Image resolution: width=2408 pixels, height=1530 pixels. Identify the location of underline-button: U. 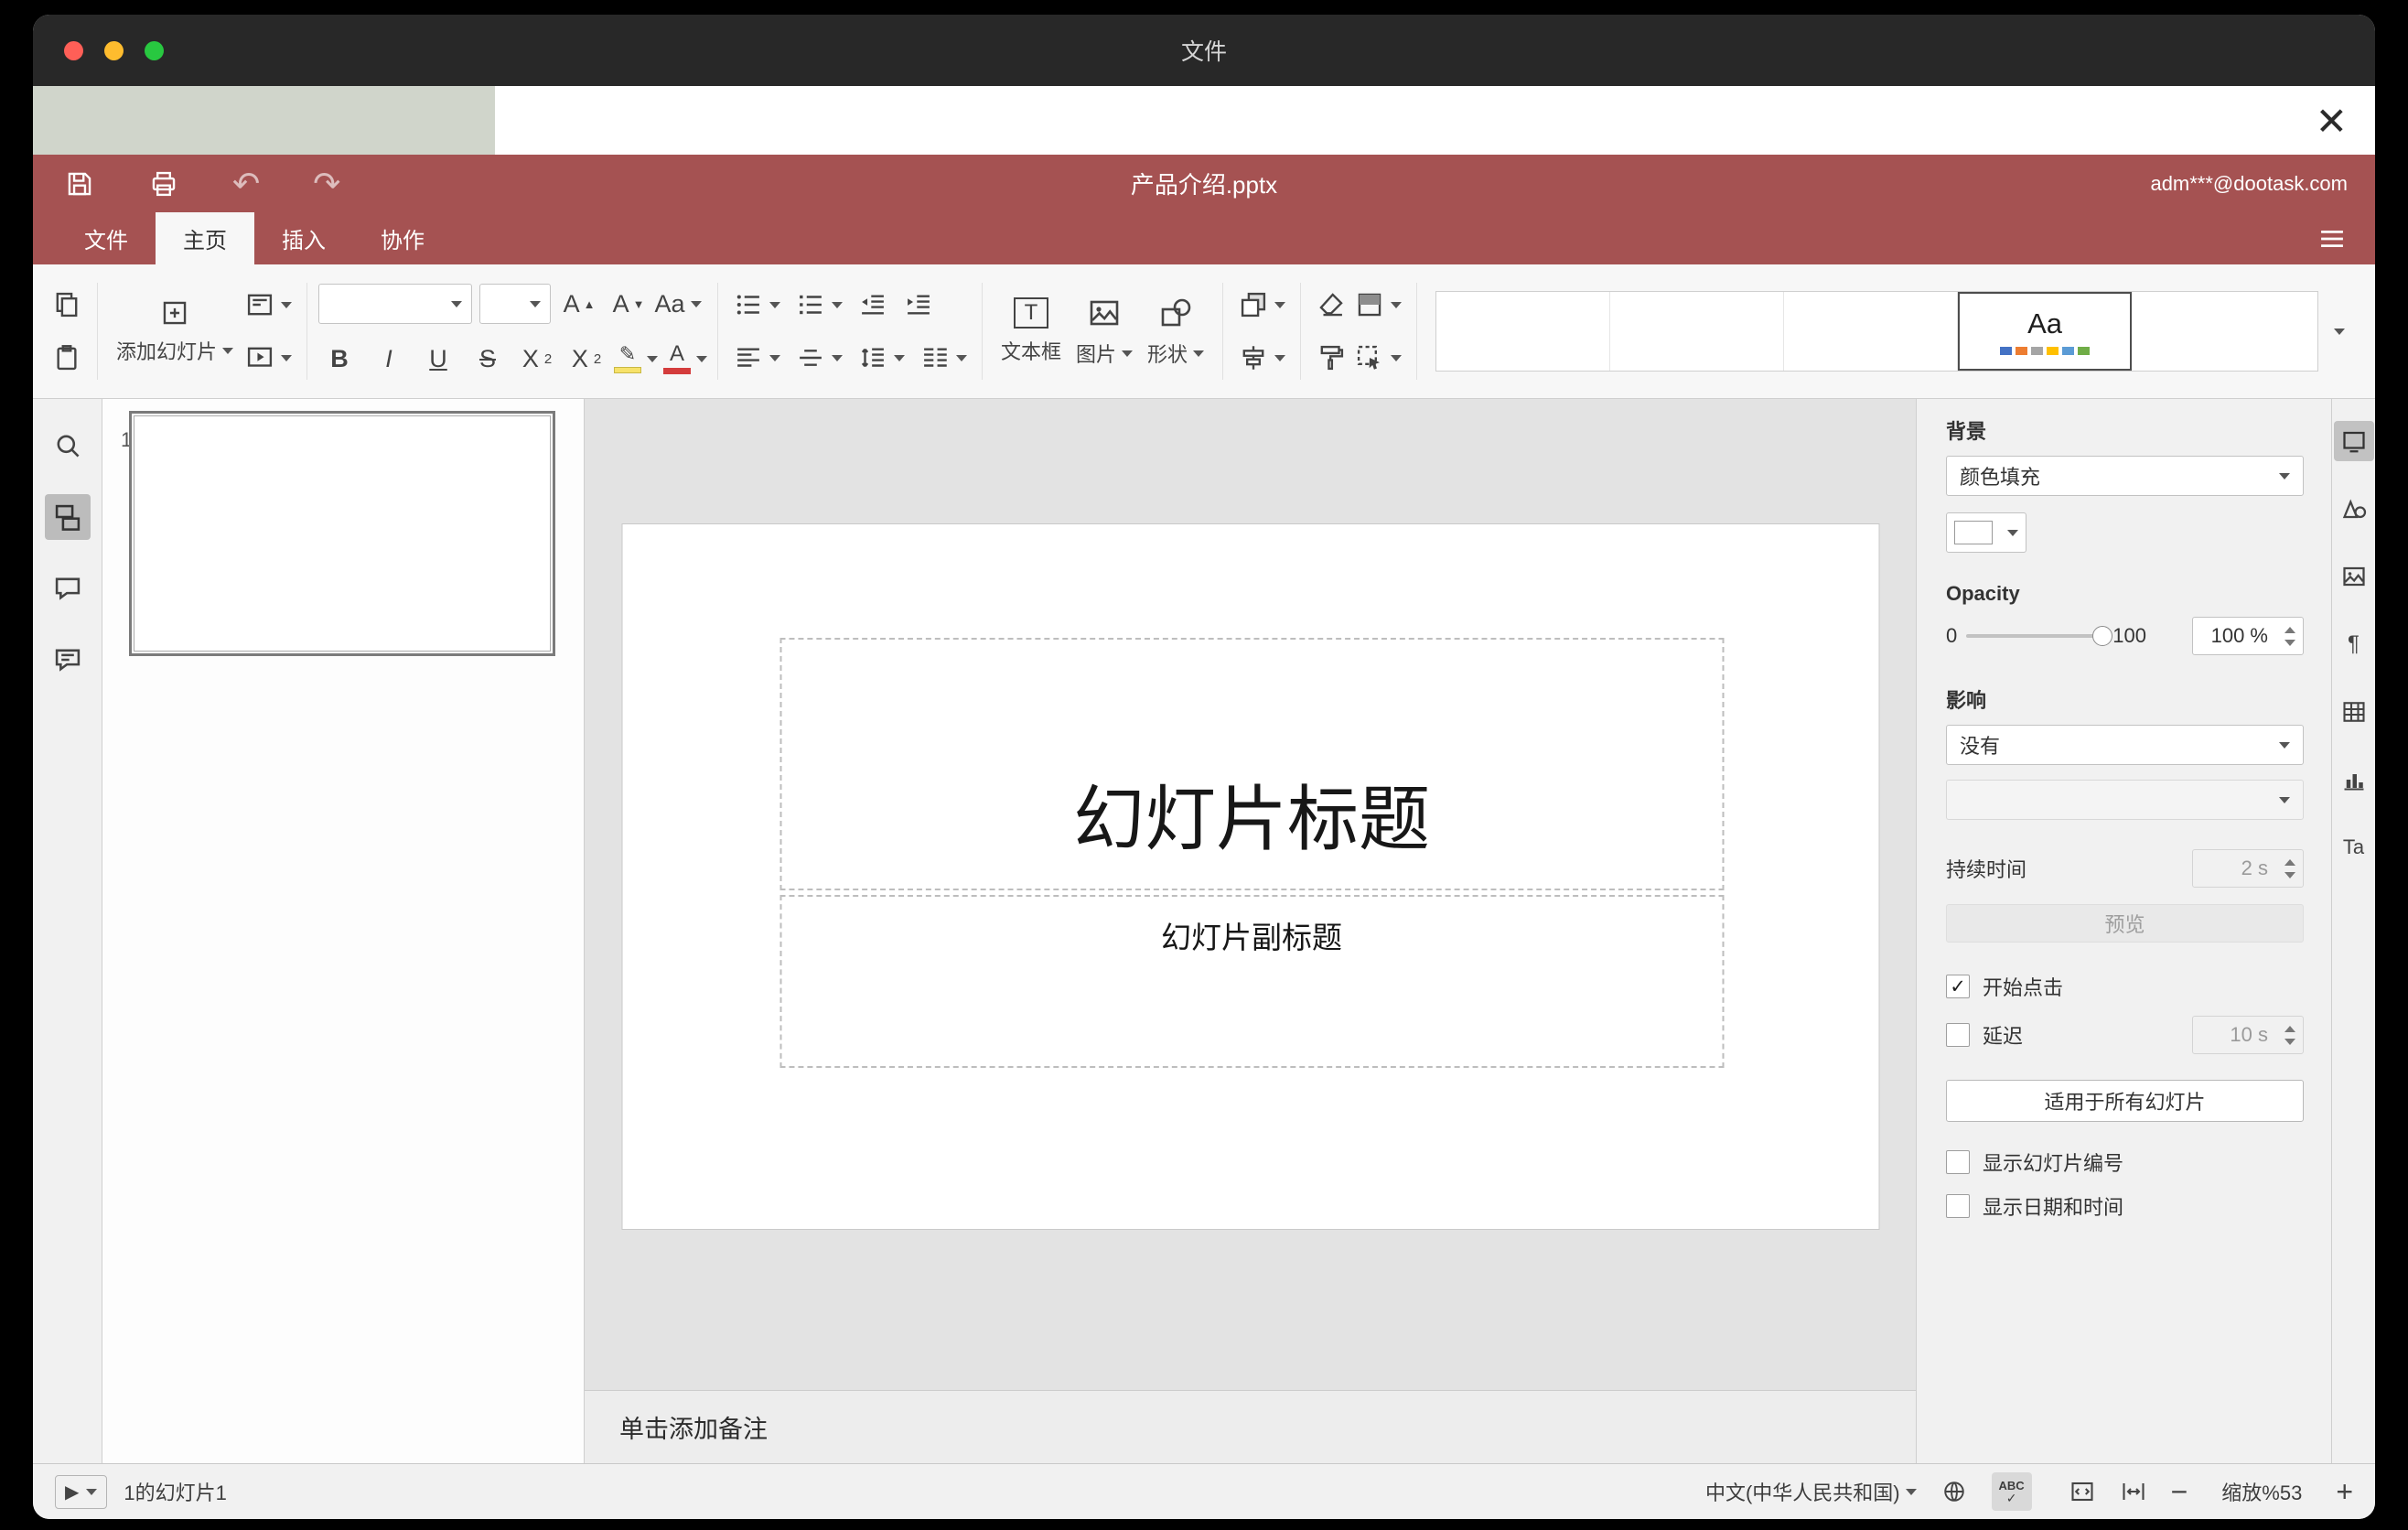
(438, 359).